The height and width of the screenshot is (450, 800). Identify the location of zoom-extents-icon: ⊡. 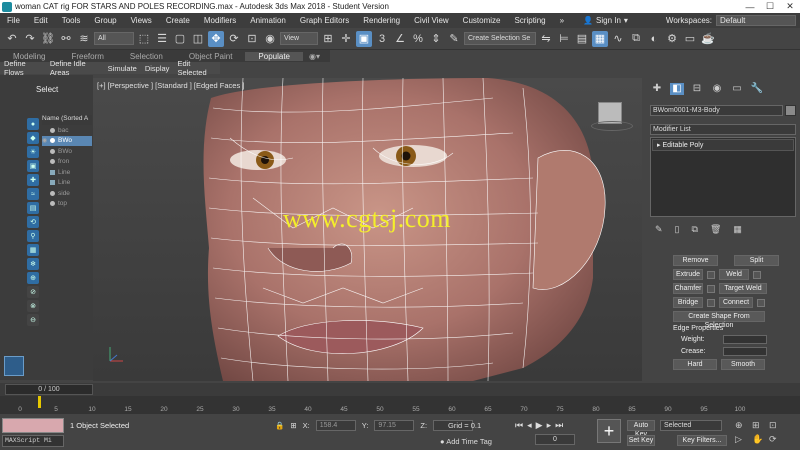
(776, 425).